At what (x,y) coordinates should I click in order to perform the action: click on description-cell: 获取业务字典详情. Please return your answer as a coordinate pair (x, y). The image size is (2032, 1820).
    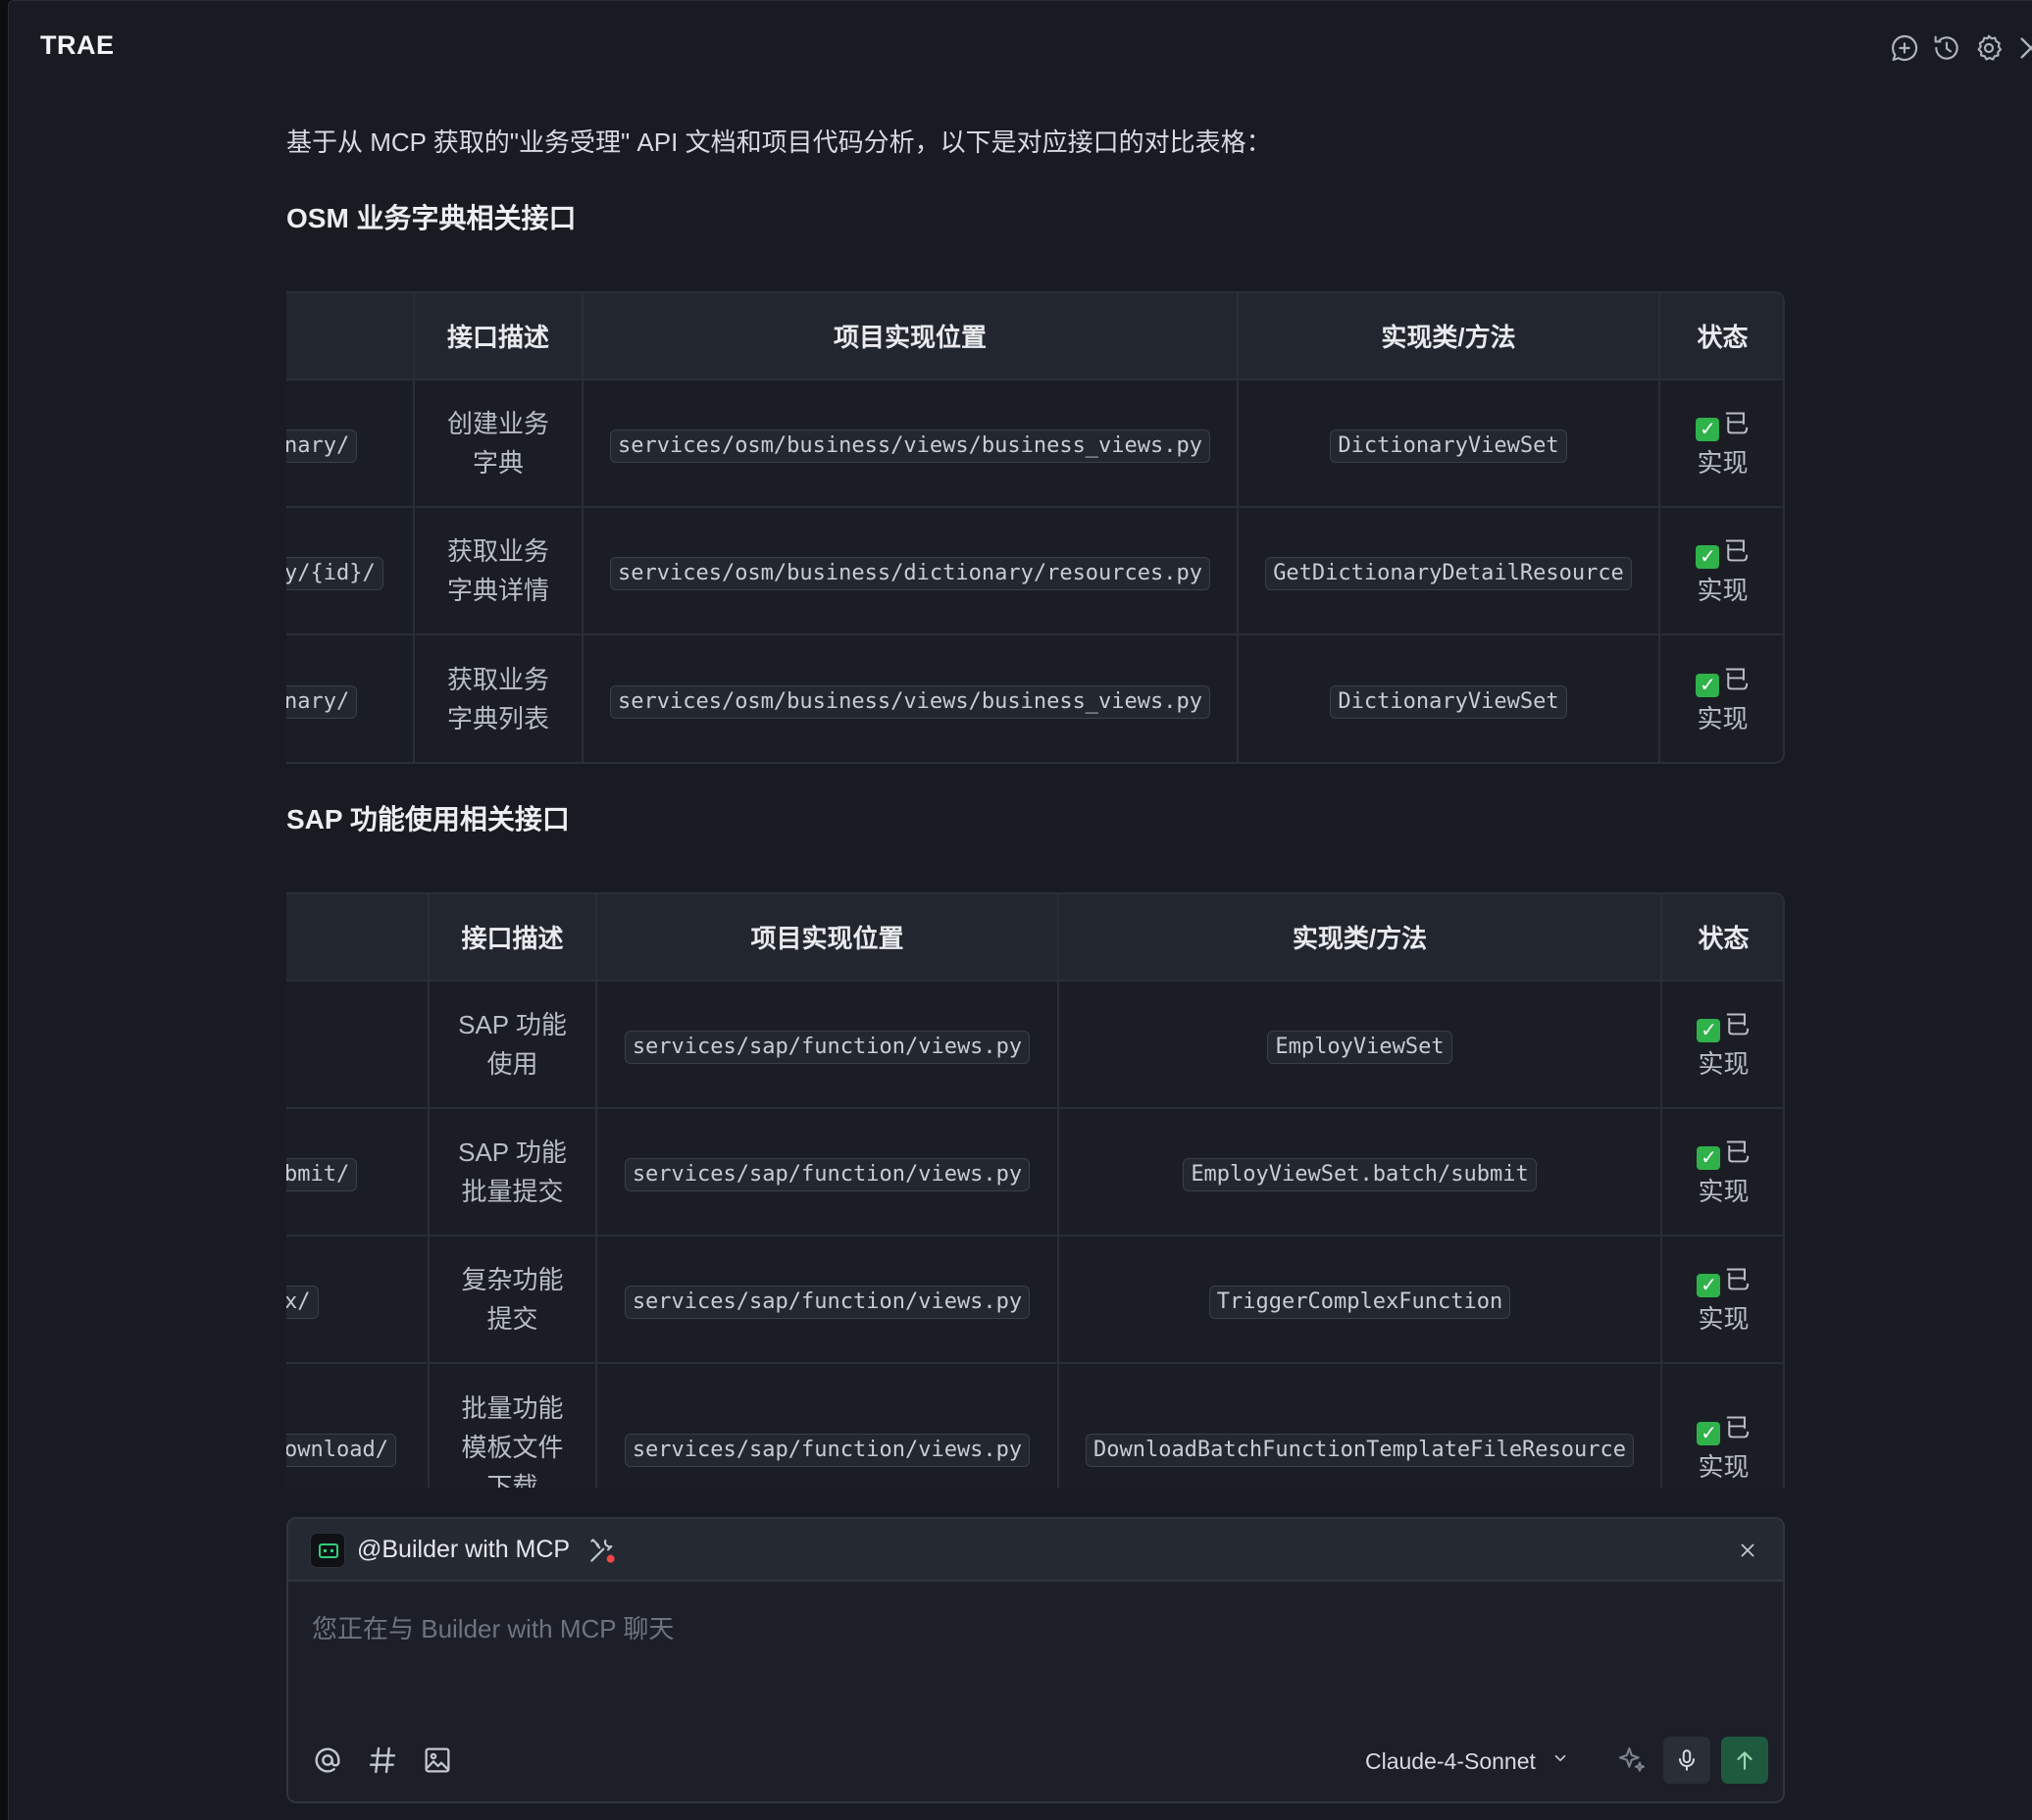
    Looking at the image, I should click on (499, 571).